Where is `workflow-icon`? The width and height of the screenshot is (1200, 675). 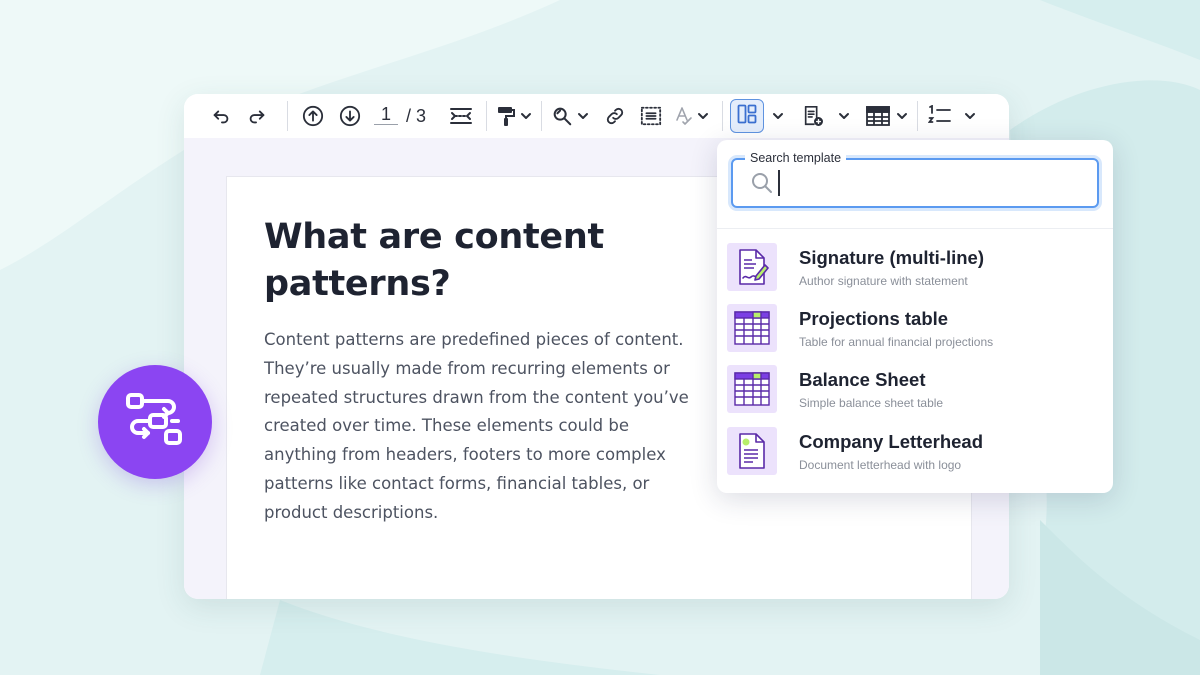 workflow-icon is located at coordinates (155, 422).